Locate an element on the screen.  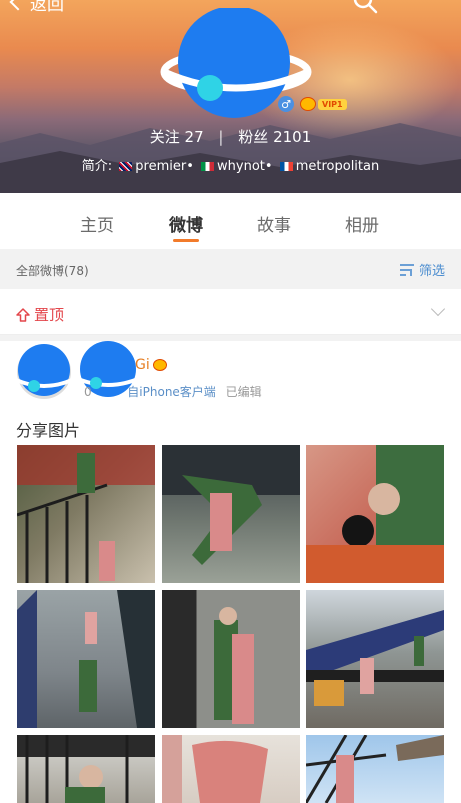
author-name-fragment: Gi is located at coordinates (142, 365).